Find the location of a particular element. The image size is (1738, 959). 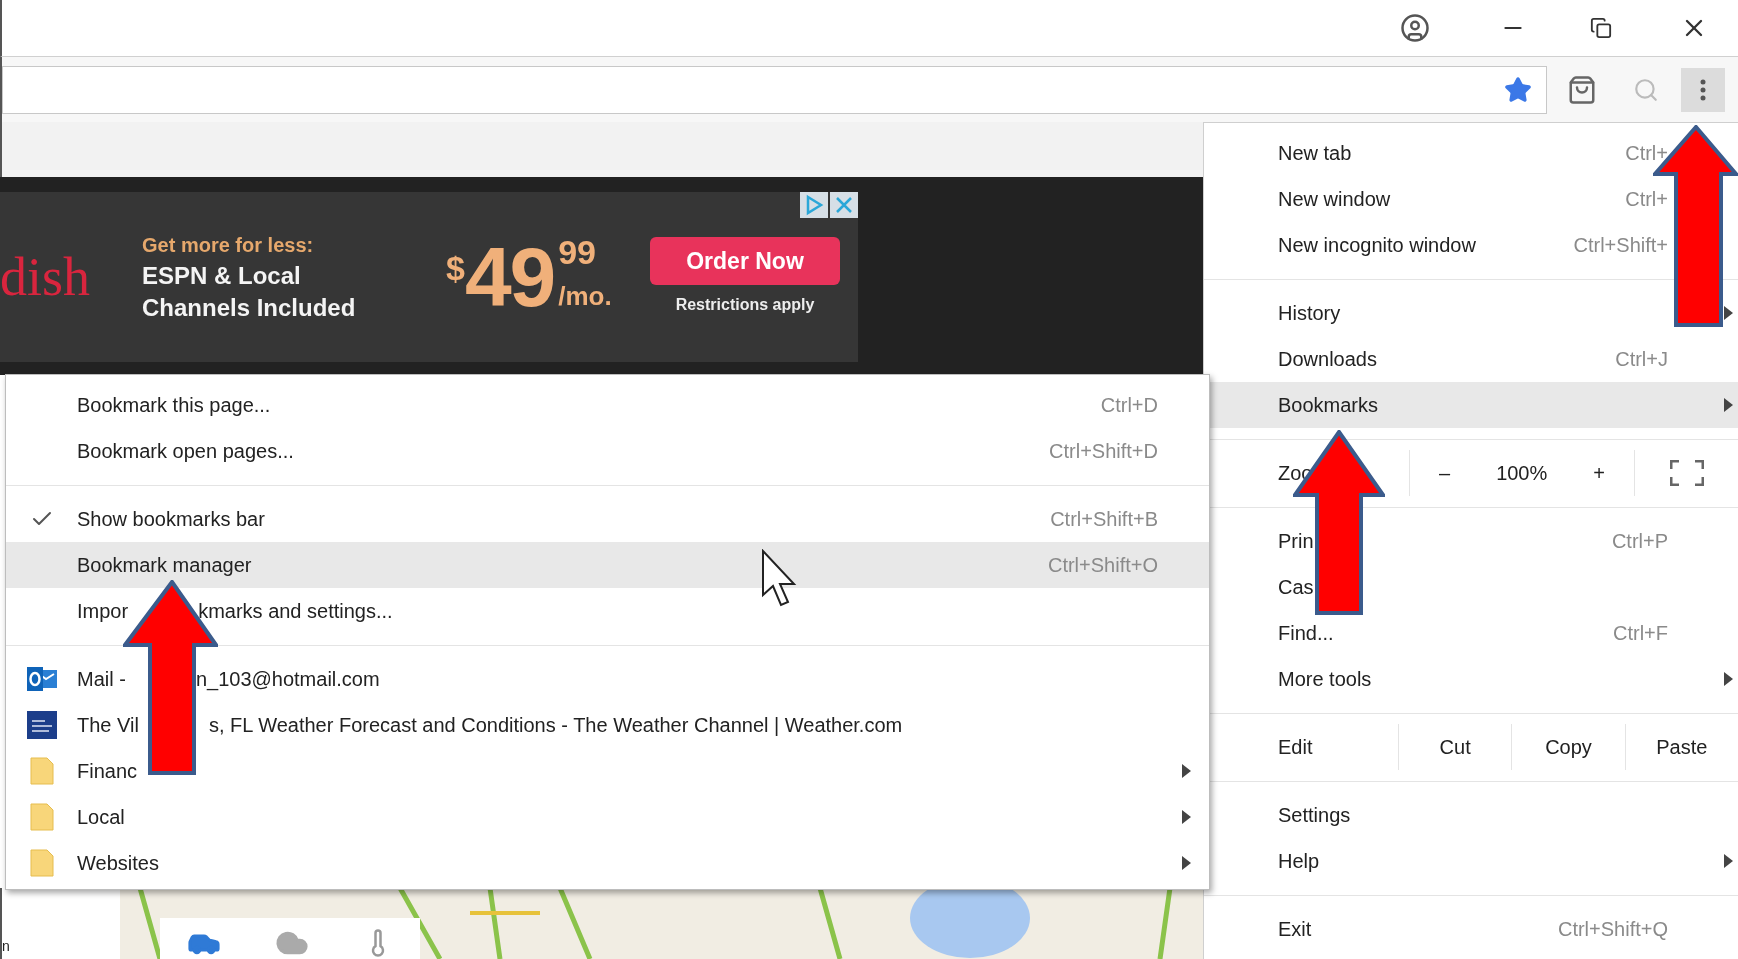

menu-item: Bookmark manager Ctrl+Shift+O is located at coordinates (607, 565).